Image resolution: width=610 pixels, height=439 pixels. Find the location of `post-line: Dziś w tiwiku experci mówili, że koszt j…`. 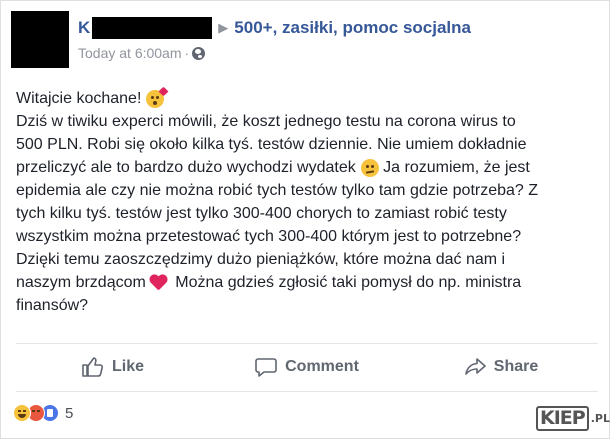

post-line: Dziś w tiwiku experci mówili, że koszt j… is located at coordinates (306, 121).